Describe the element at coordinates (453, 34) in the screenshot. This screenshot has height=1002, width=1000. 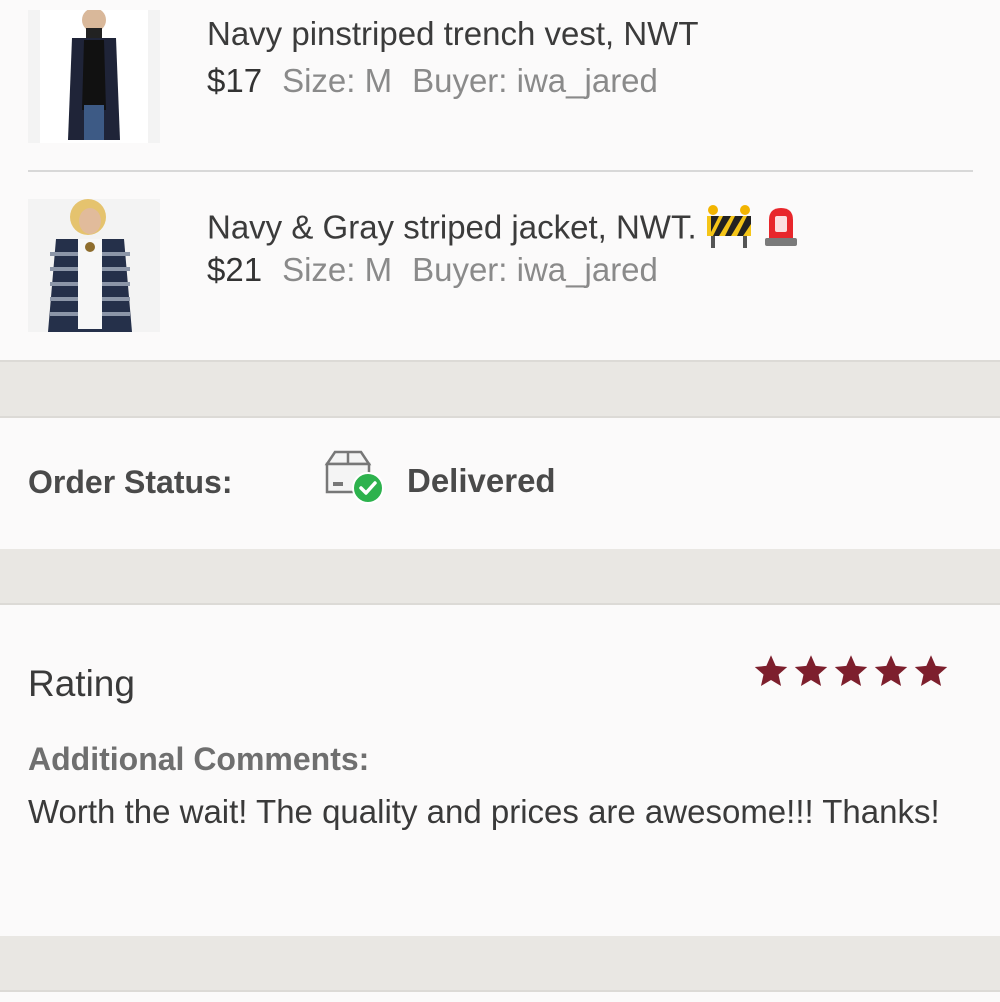
I see `item-title: Navy pinstriped trench vest, NWT` at that location.